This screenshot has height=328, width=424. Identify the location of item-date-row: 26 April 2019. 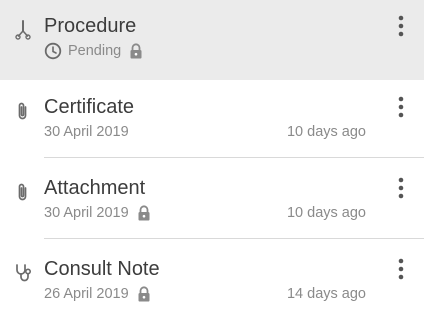
(97, 294).